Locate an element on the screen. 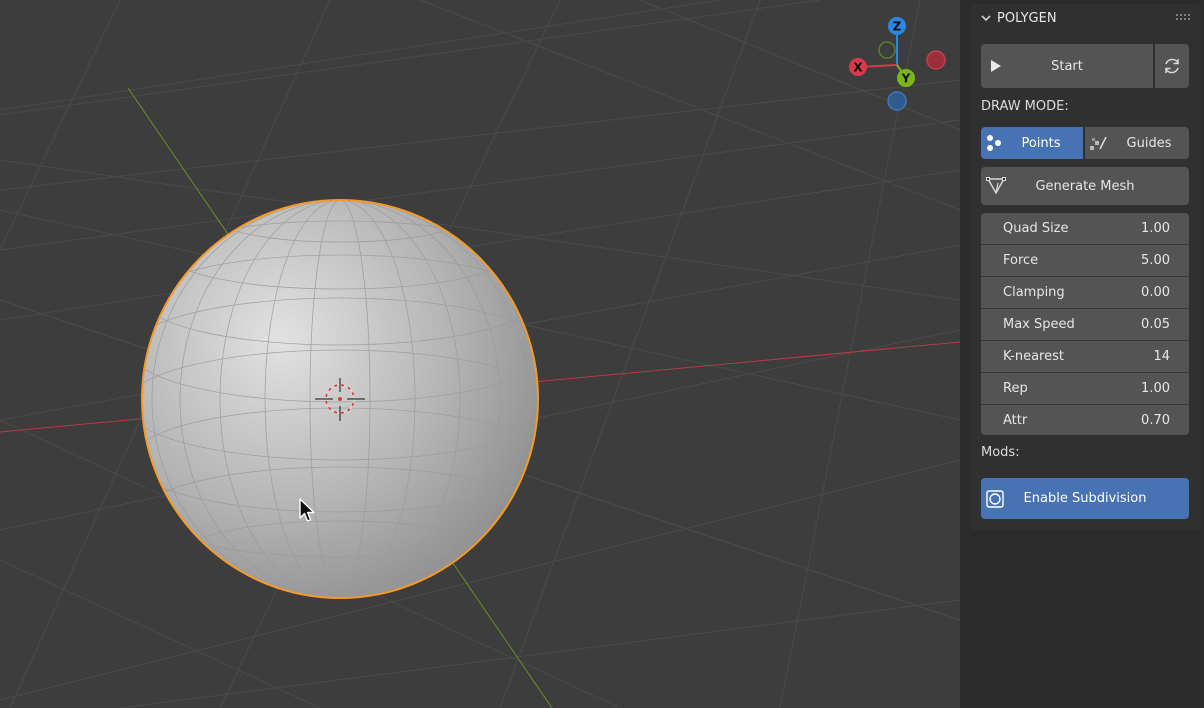  property-value: 0.70 is located at coordinates (1155, 420).